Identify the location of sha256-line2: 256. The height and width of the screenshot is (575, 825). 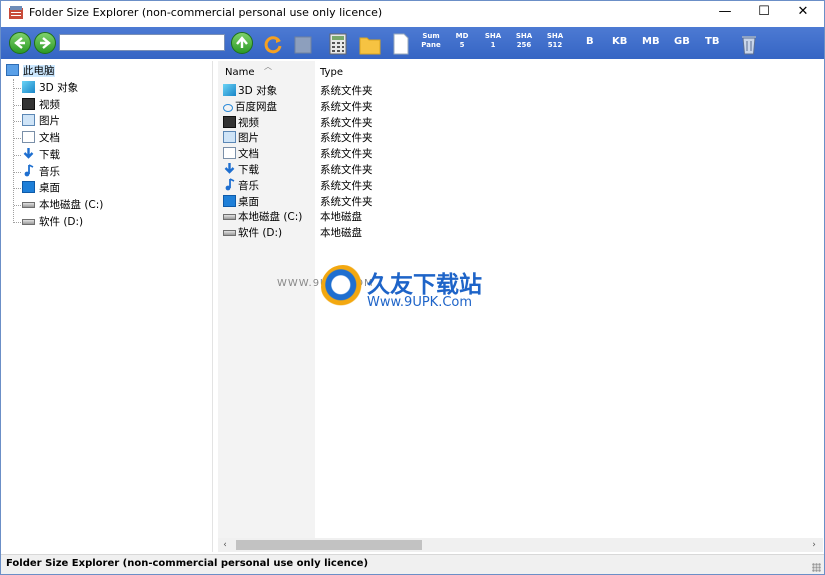
(524, 45).